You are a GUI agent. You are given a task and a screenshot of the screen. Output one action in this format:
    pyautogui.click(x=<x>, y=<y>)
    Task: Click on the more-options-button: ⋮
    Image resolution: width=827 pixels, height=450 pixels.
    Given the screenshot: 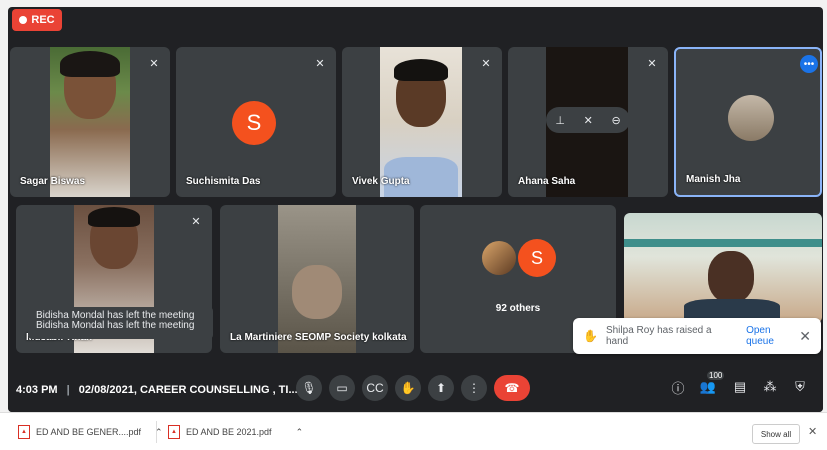 What is the action you would take?
    pyautogui.click(x=474, y=388)
    